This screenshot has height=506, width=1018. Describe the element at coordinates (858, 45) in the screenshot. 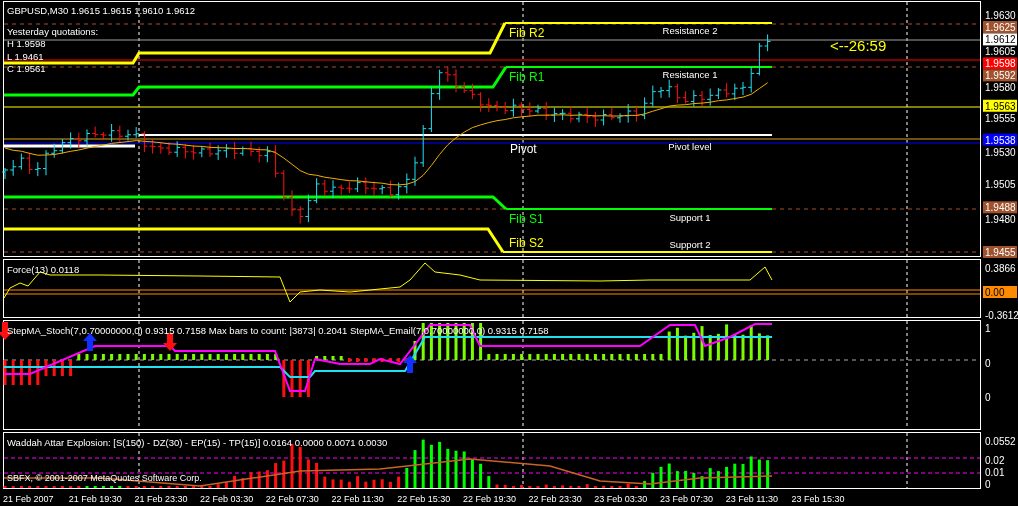

I see `countdown-text: <--26:59` at that location.